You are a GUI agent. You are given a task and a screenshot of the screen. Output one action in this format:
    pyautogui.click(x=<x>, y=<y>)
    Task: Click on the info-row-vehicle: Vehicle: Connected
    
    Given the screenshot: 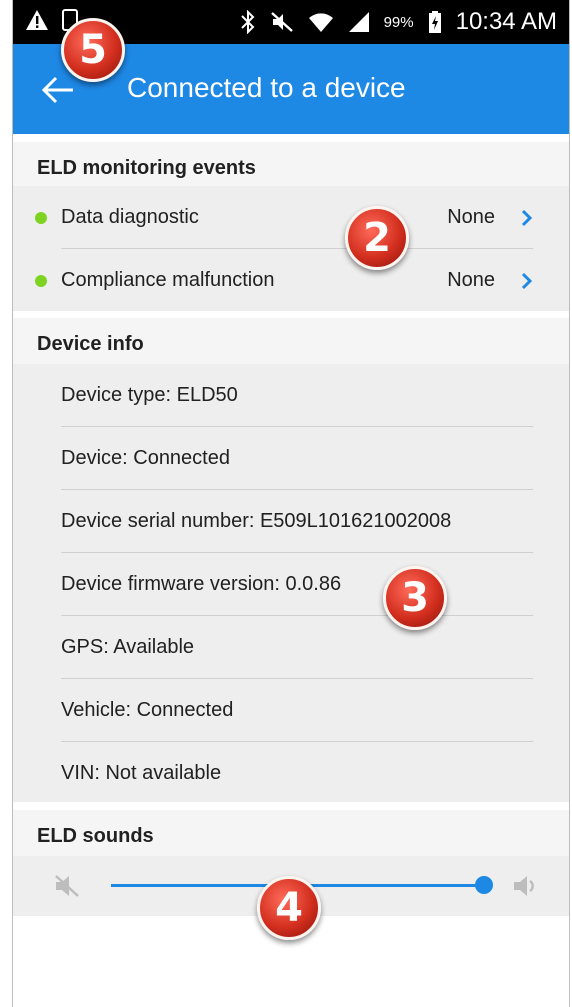 What is the action you would take?
    pyautogui.click(x=291, y=710)
    